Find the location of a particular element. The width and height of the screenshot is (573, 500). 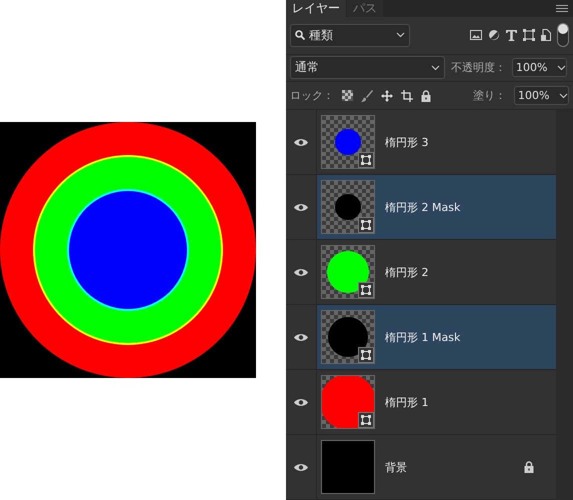

type-icon is located at coordinates (511, 35).